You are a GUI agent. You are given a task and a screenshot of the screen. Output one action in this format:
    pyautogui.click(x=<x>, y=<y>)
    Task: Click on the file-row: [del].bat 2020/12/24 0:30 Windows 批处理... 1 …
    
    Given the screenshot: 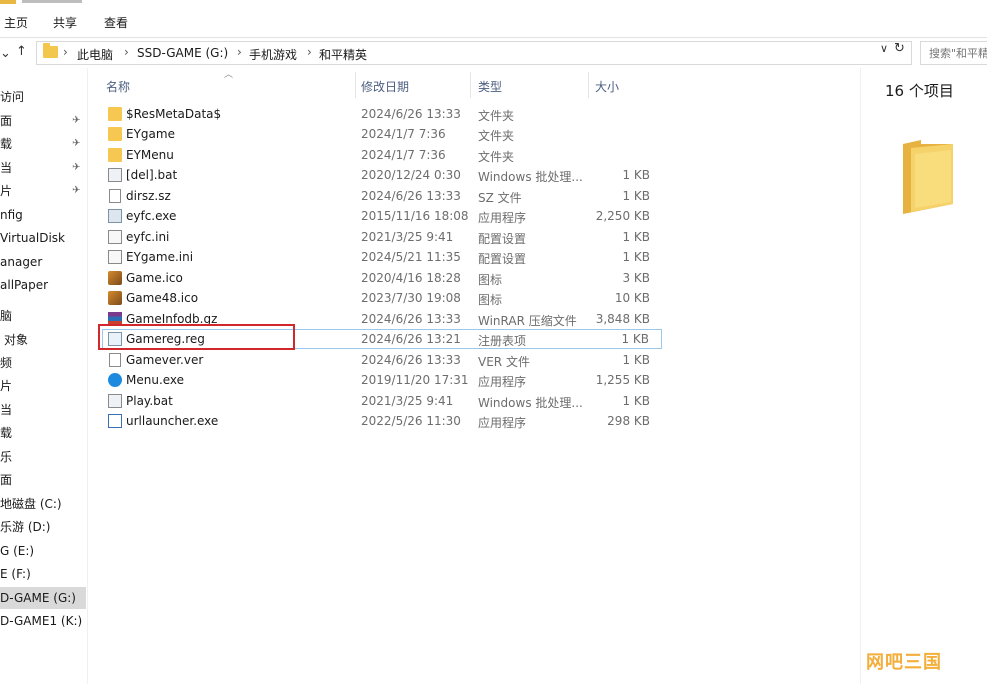 What is the action you would take?
    pyautogui.click(x=382, y=175)
    